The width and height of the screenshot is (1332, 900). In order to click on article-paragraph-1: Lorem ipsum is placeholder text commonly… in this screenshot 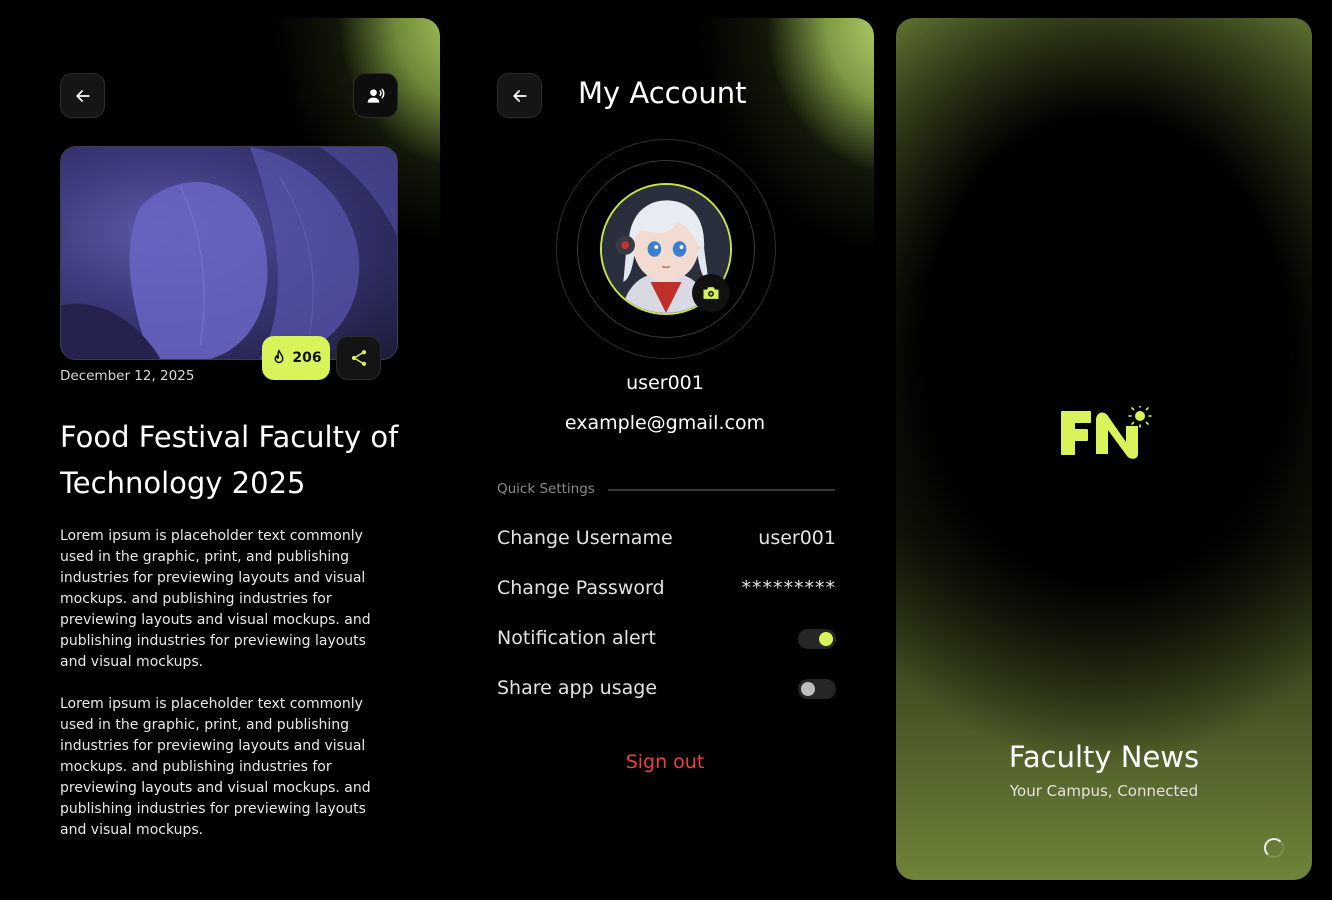, I will do `click(215, 599)`.